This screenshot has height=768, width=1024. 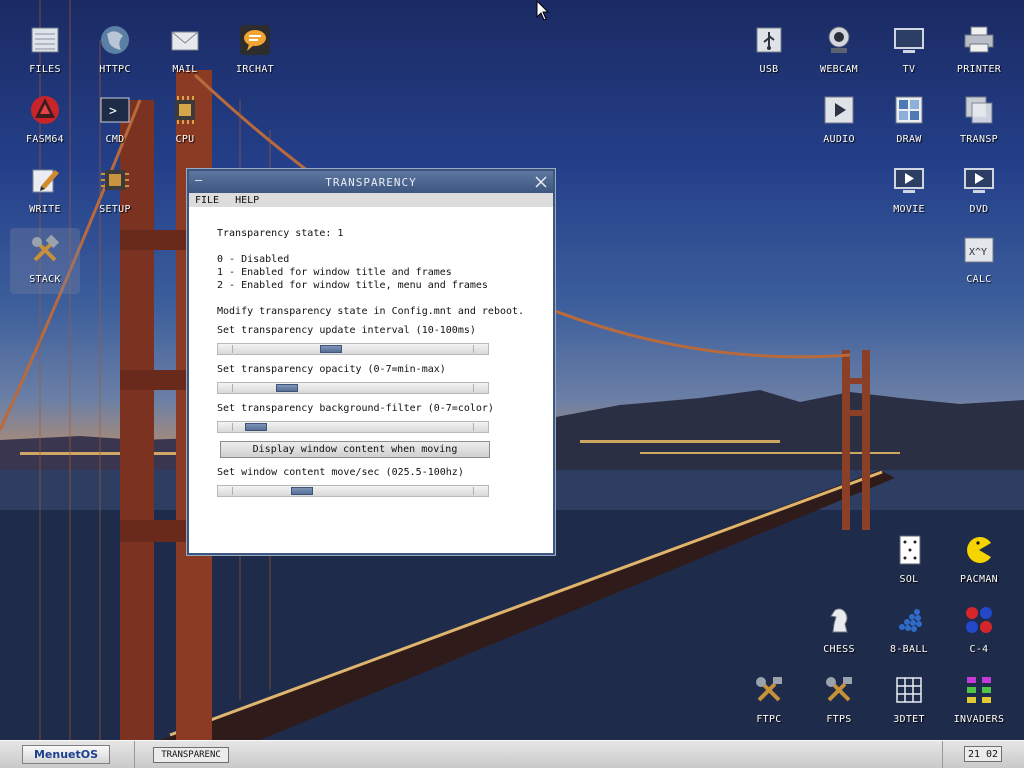 I want to click on icon-label: FASM64, so click(x=45, y=139).